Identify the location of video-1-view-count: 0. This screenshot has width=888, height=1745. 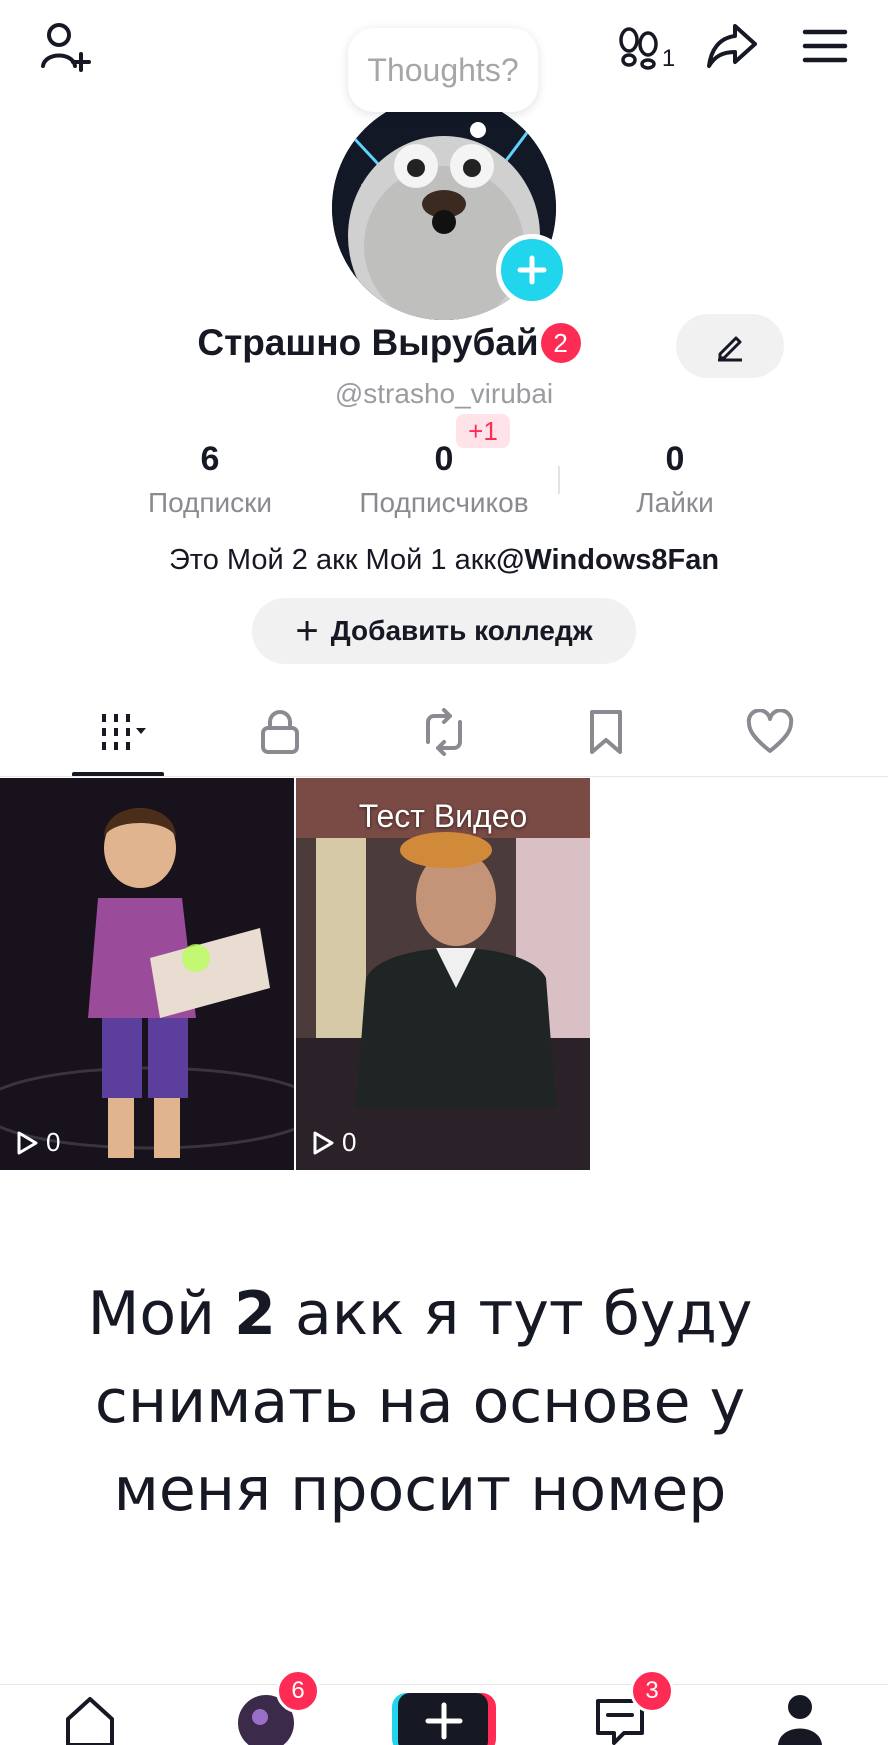
(53, 1142).